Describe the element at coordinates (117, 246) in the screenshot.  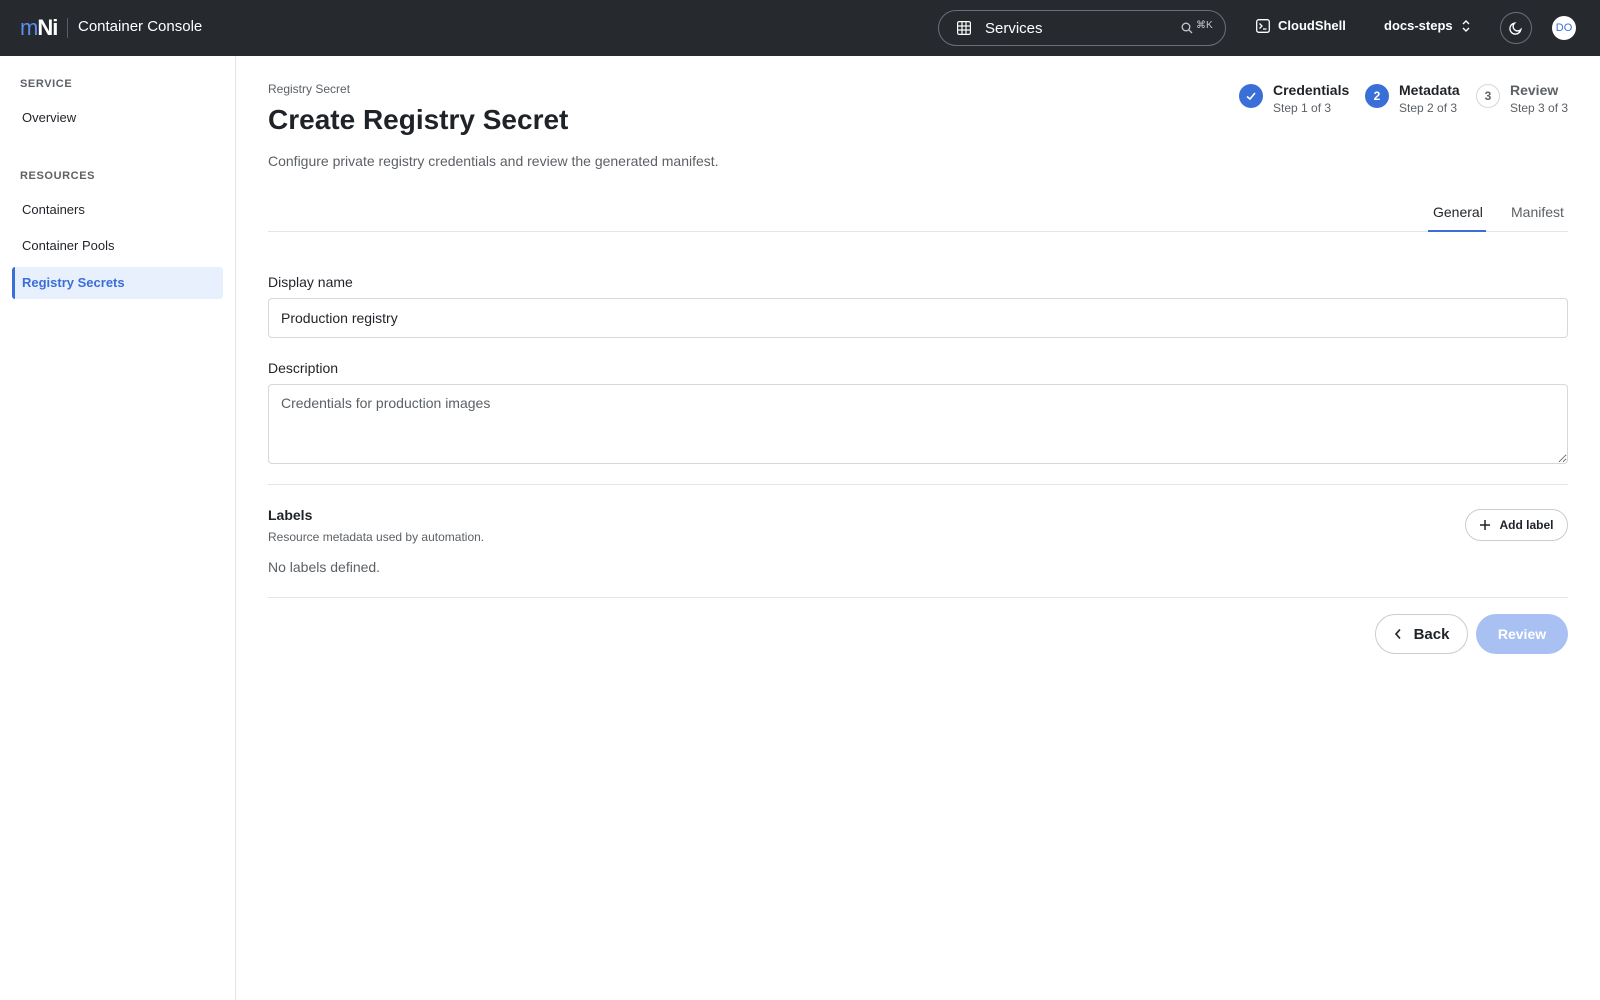
I see `sidebar-item-container-pools: Container Pools` at that location.